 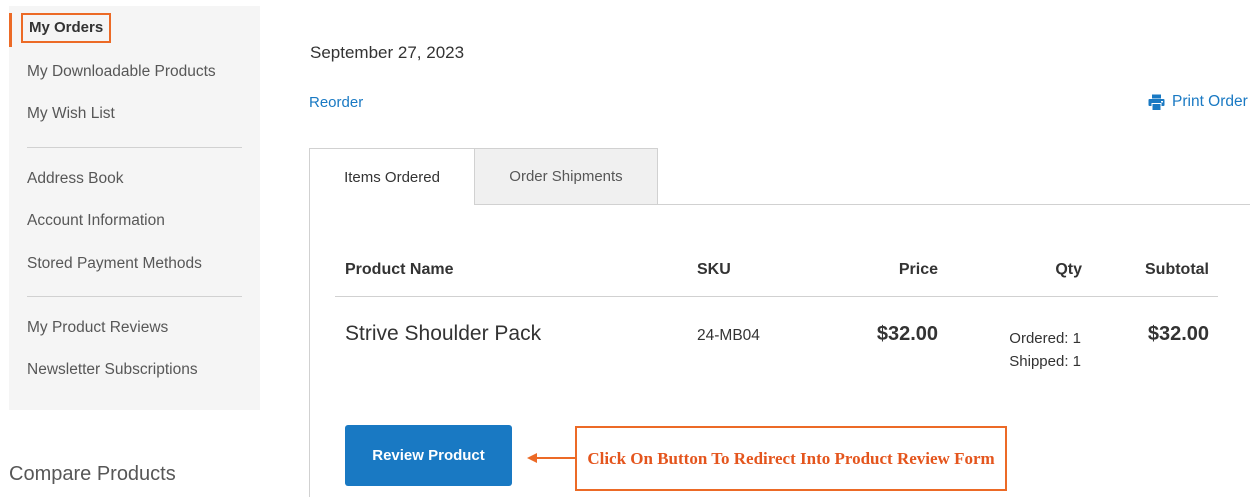 What do you see at coordinates (66, 28) in the screenshot?
I see `sidebar-item-my-orders: My Orders` at bounding box center [66, 28].